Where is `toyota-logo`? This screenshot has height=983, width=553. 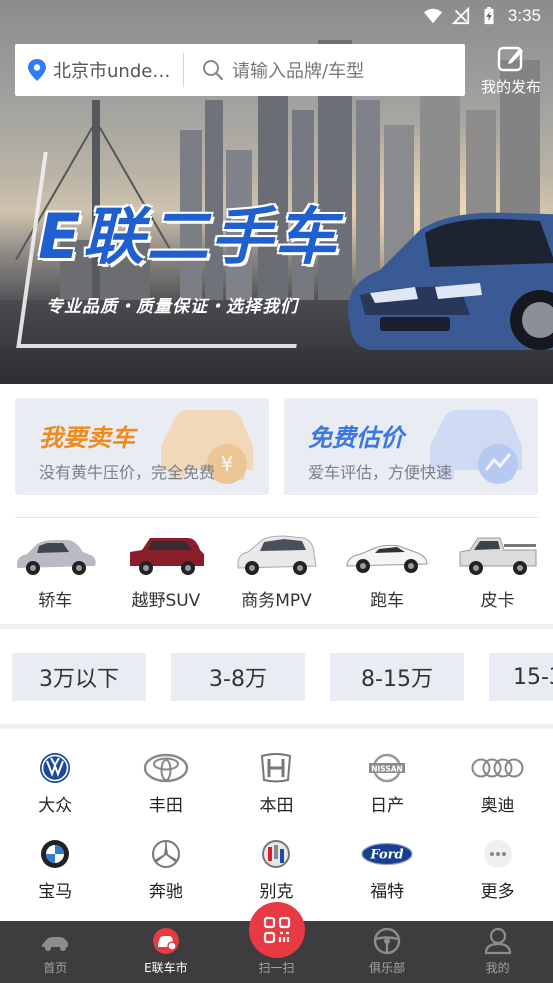
toyota-logo is located at coordinates (166, 768).